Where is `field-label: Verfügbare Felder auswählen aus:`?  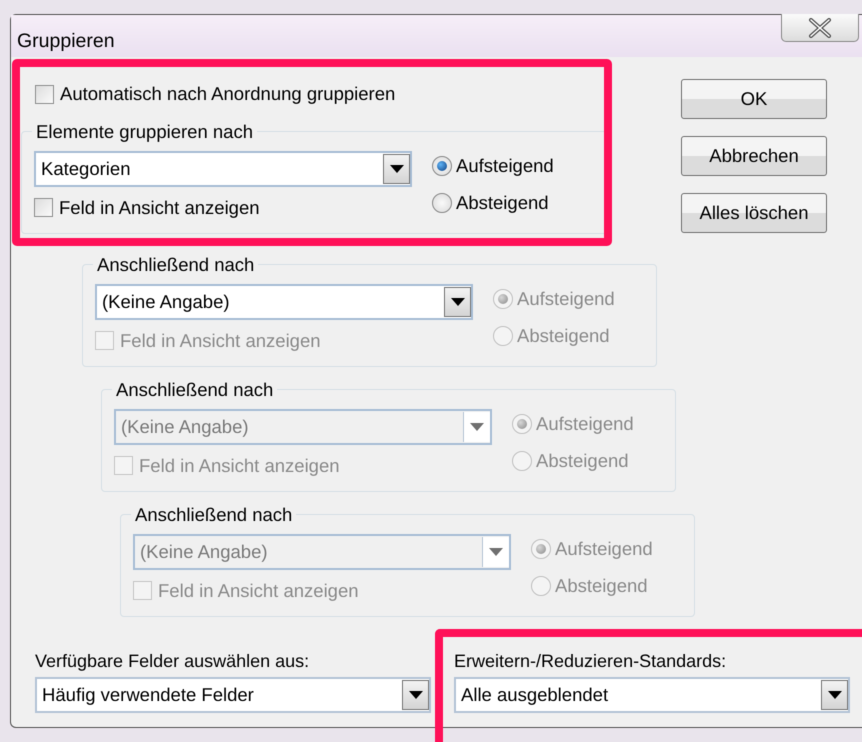 field-label: Verfügbare Felder auswählen aus: is located at coordinates (172, 661).